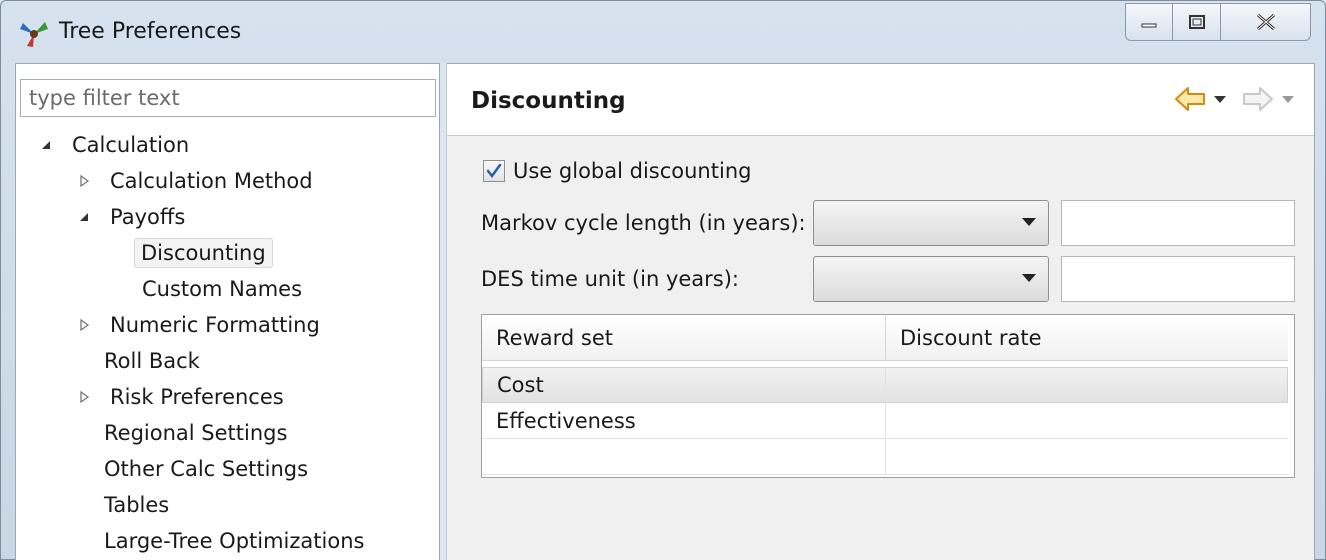 This screenshot has height=560, width=1326. What do you see at coordinates (1087, 338) in the screenshot?
I see `column-header-discount-rate: Discount rate` at bounding box center [1087, 338].